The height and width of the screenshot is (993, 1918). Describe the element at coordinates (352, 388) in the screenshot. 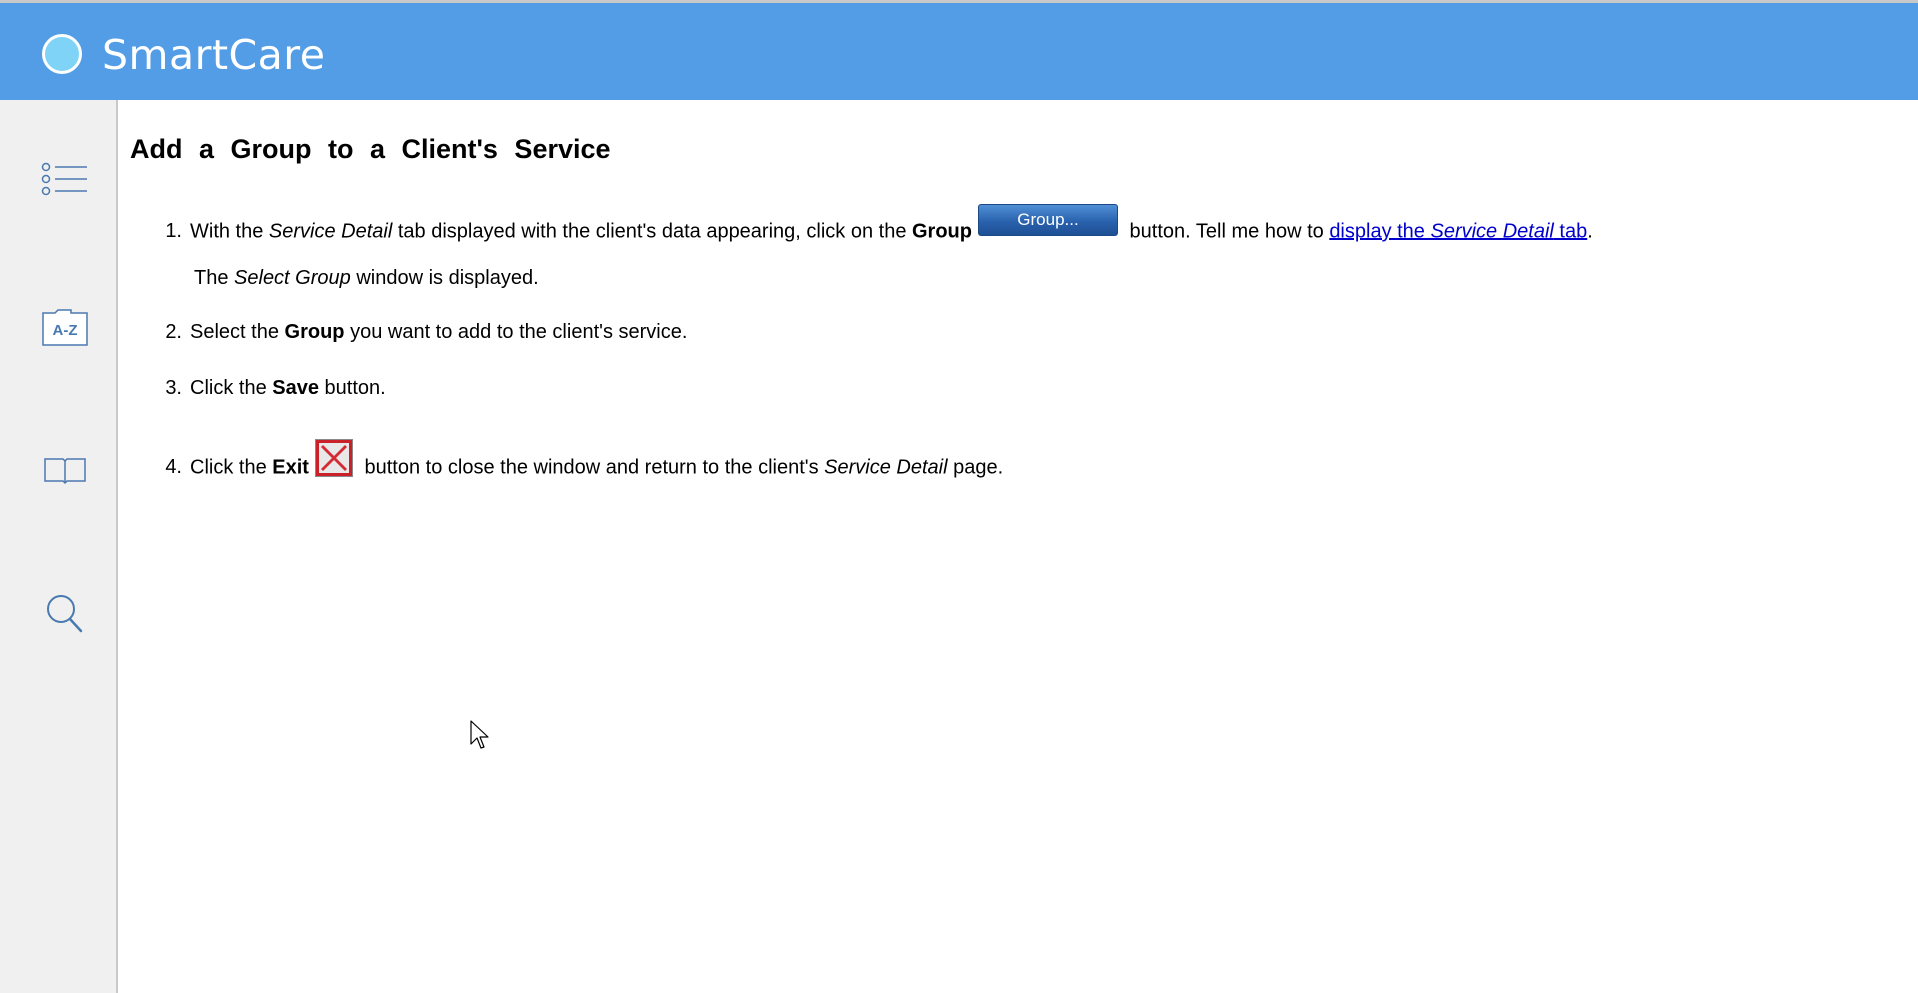

I see `step-text: button.` at that location.